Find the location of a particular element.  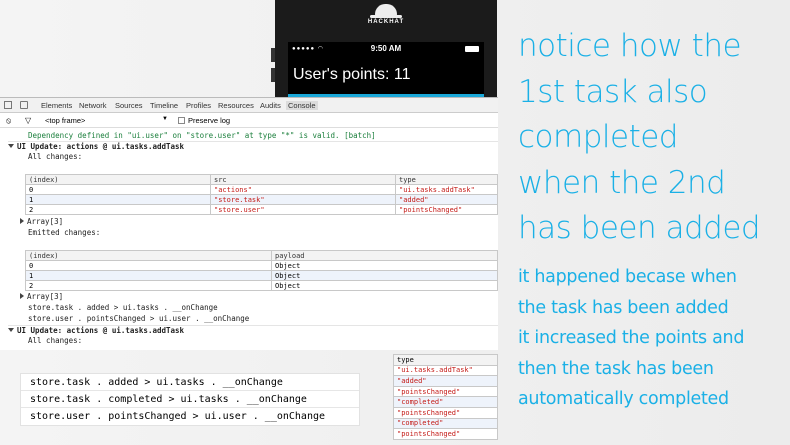

table-row: 2 Object is located at coordinates (261, 285).